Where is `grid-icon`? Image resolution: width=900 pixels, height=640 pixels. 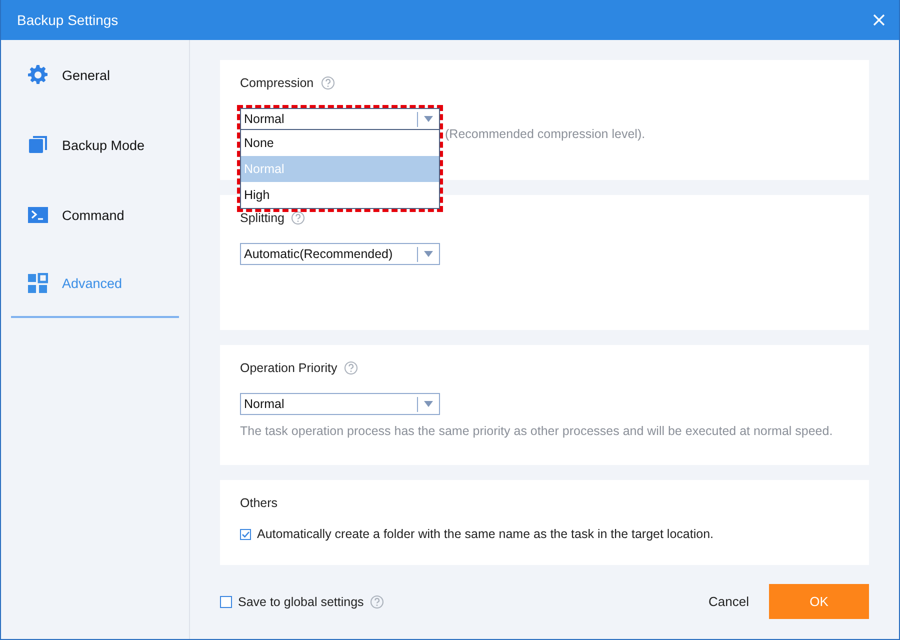
grid-icon is located at coordinates (38, 283).